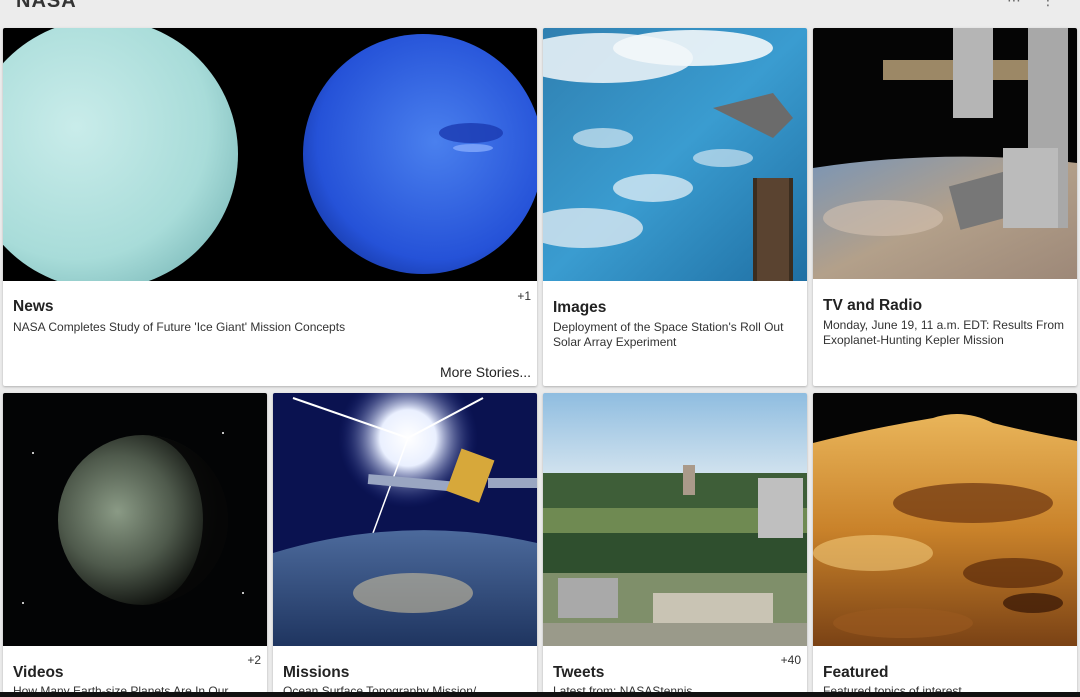 This screenshot has height=697, width=1080. What do you see at coordinates (1048, 4) in the screenshot?
I see `more-vert-icon: ⋮` at bounding box center [1048, 4].